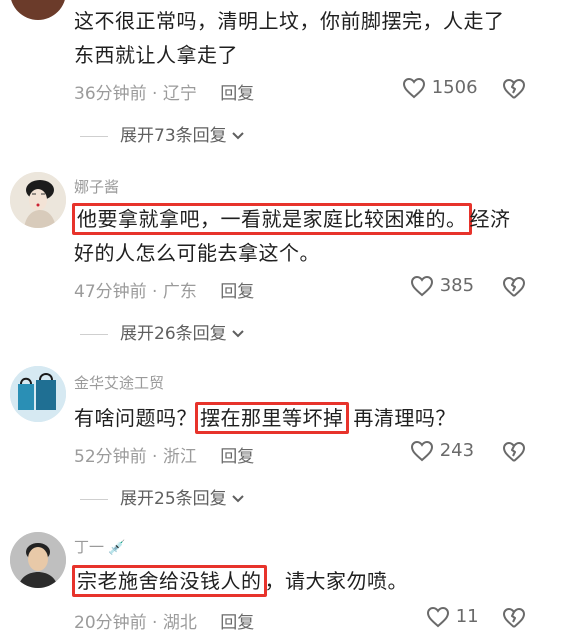  What do you see at coordinates (289, 21) in the screenshot?
I see `comment-text-line: 这不很正常吗，清明上坟，你前脚摆完，人走了` at bounding box center [289, 21].